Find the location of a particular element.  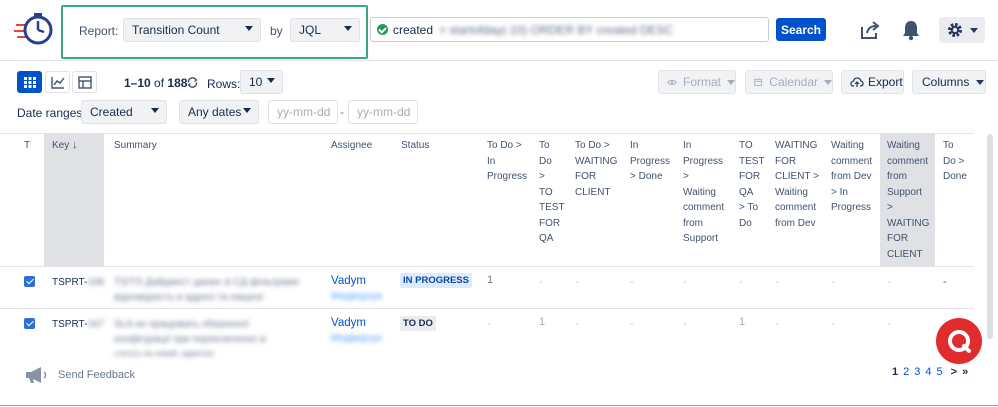

line-chart-icon is located at coordinates (58, 83).